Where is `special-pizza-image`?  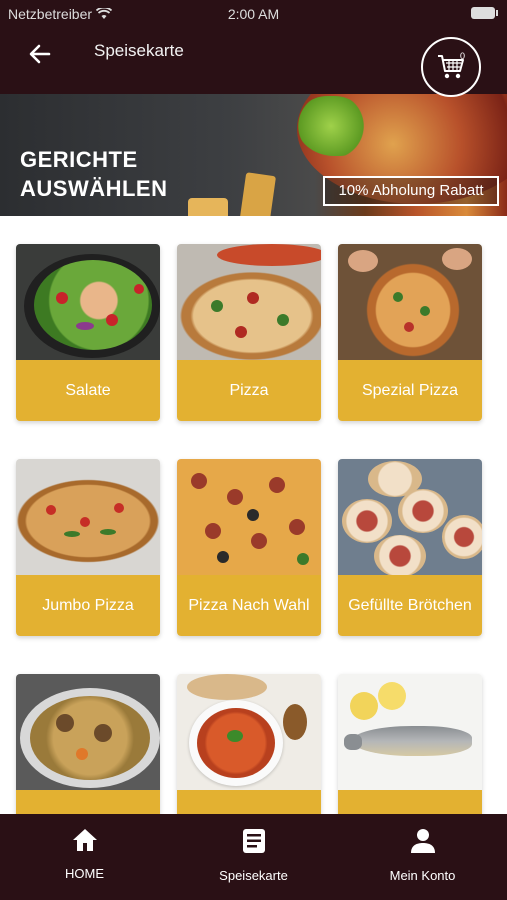
special-pizza-image is located at coordinates (410, 302).